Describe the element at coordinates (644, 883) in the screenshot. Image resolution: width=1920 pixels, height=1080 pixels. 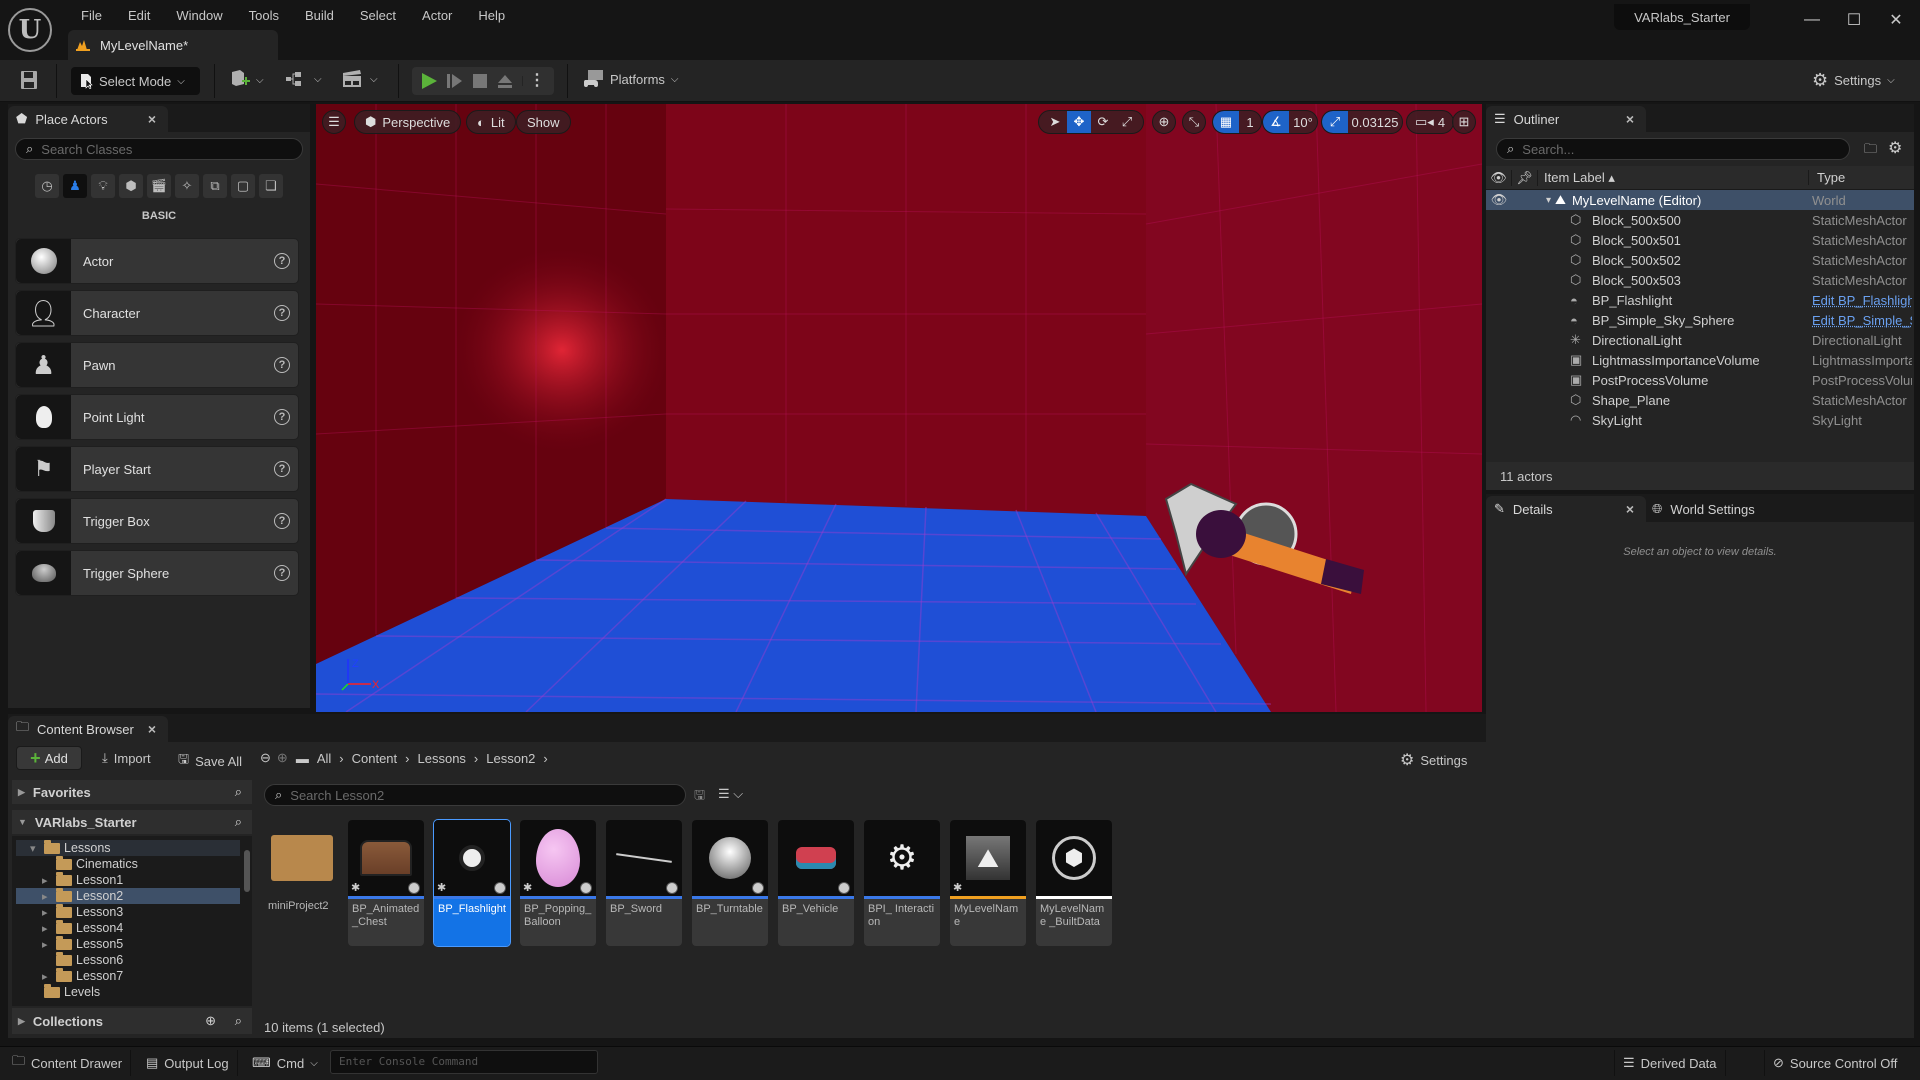
I see `asset-tile: BP_Sword` at that location.